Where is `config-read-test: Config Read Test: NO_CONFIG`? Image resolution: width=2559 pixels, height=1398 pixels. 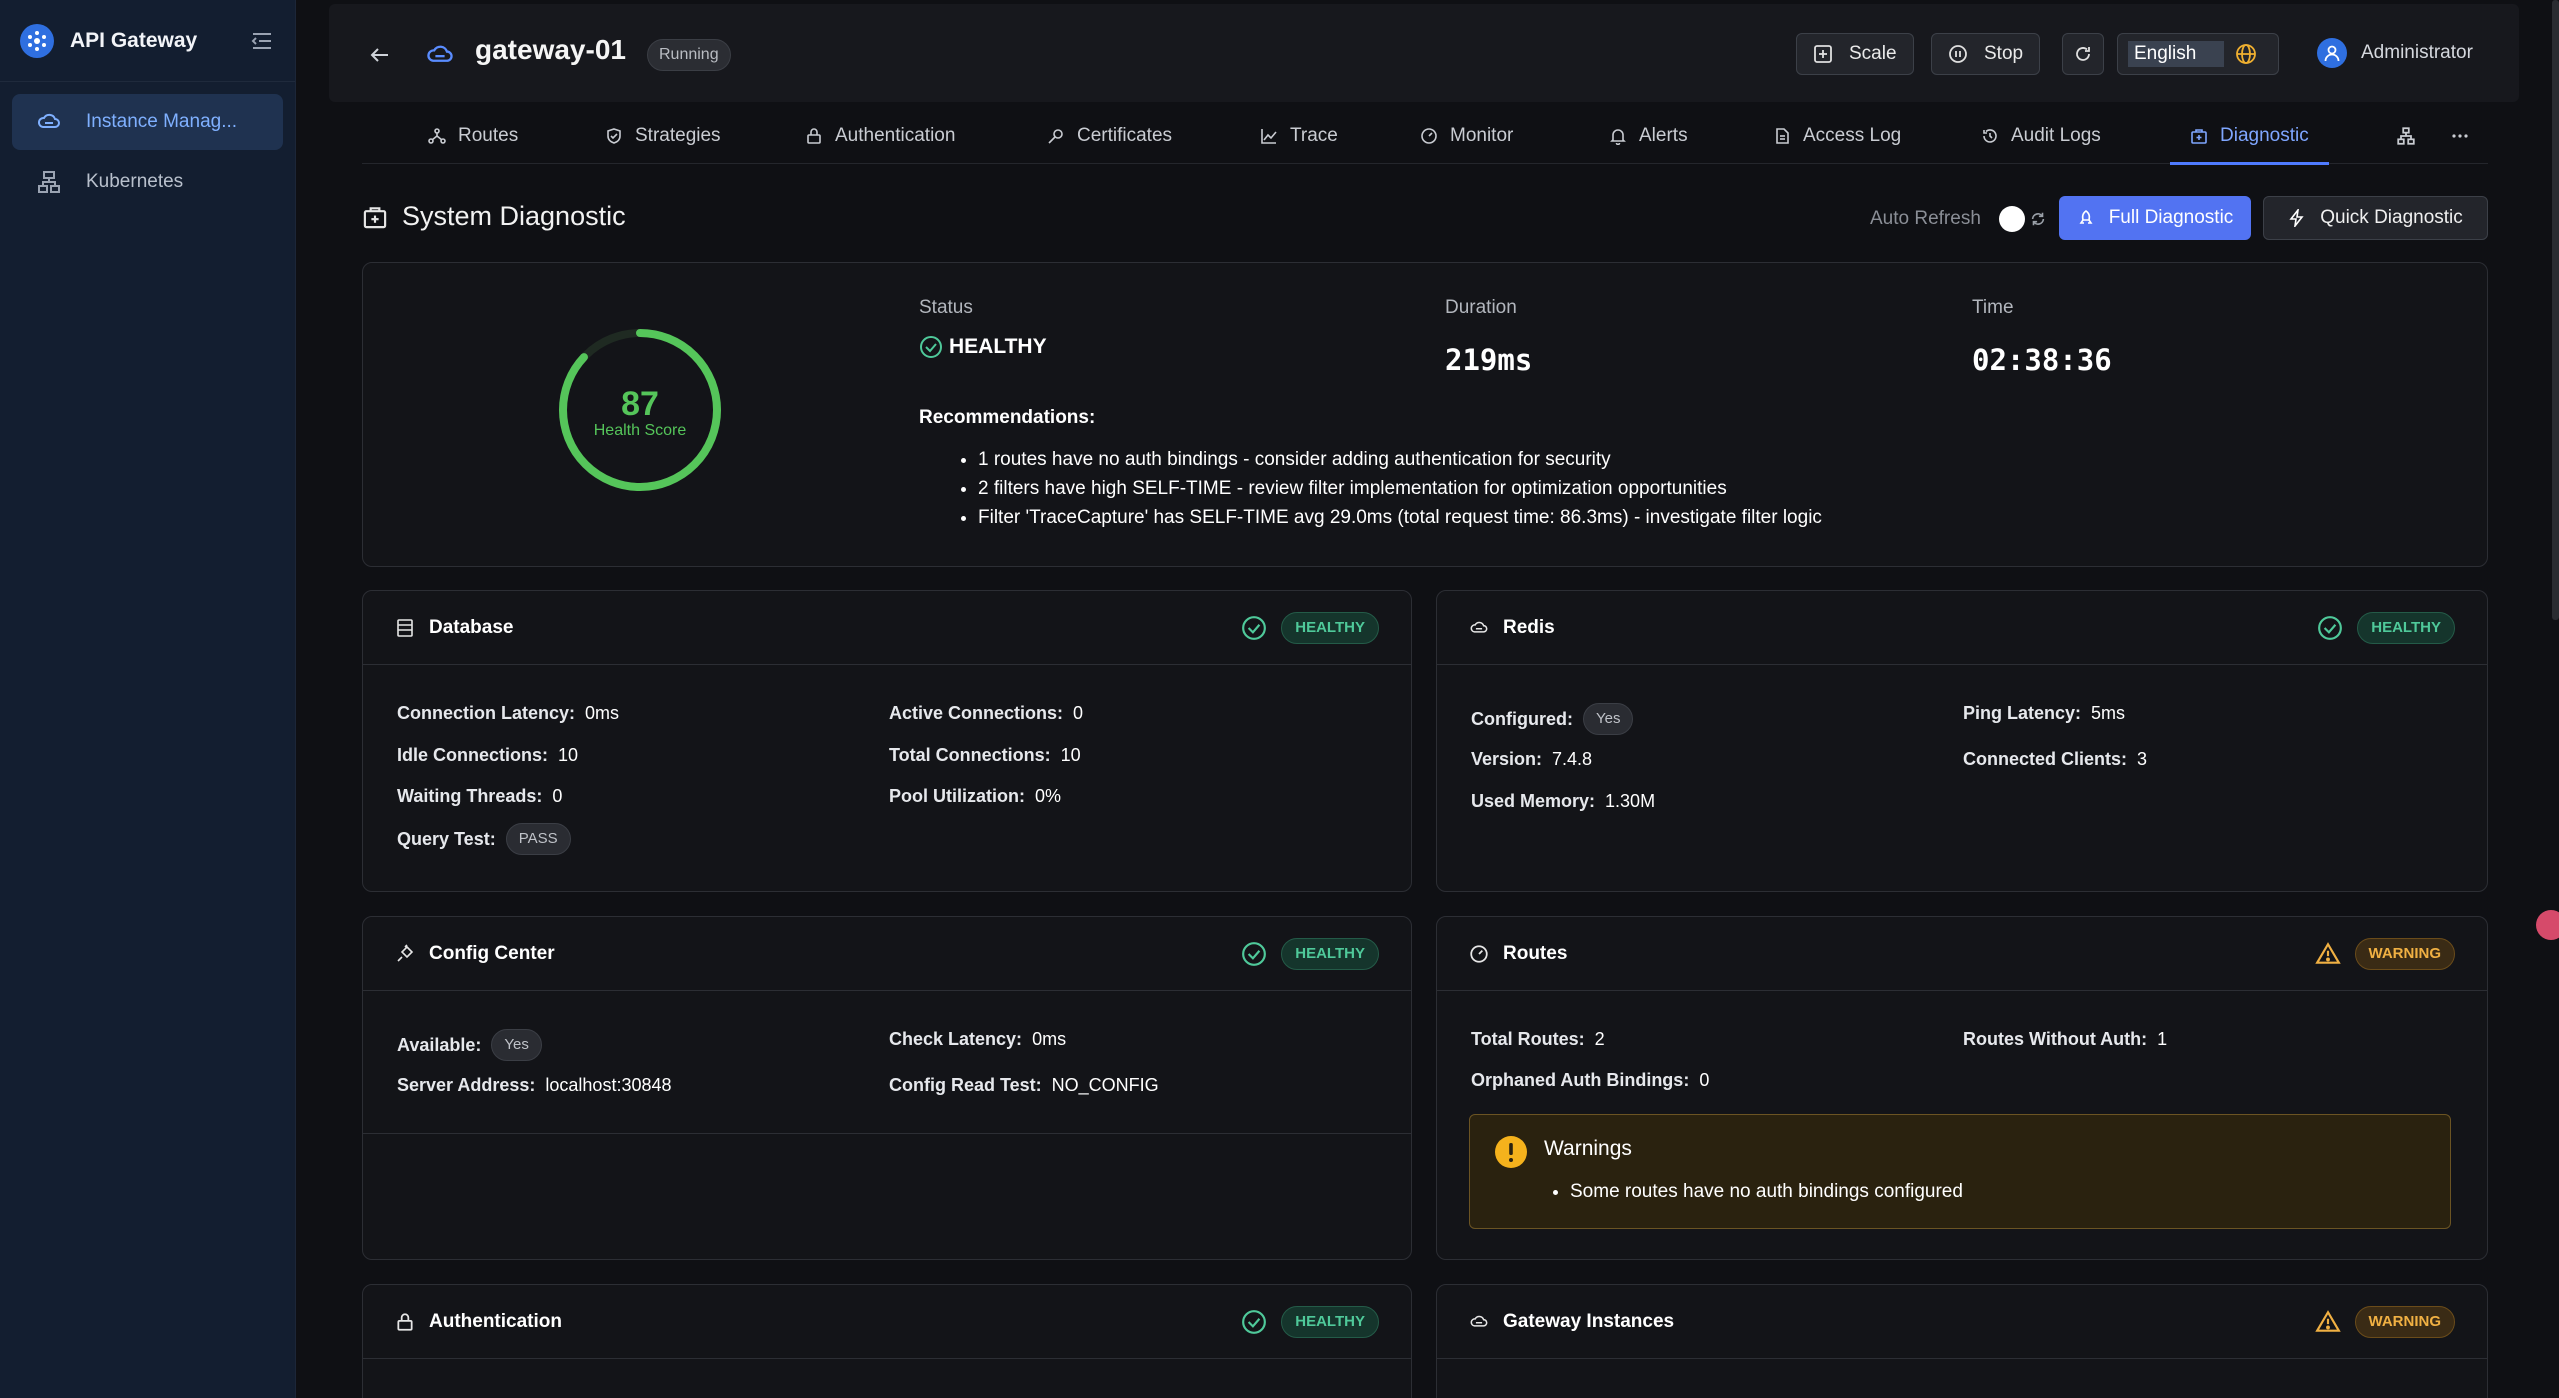 config-read-test: Config Read Test: NO_CONFIG is located at coordinates (1024, 1085).